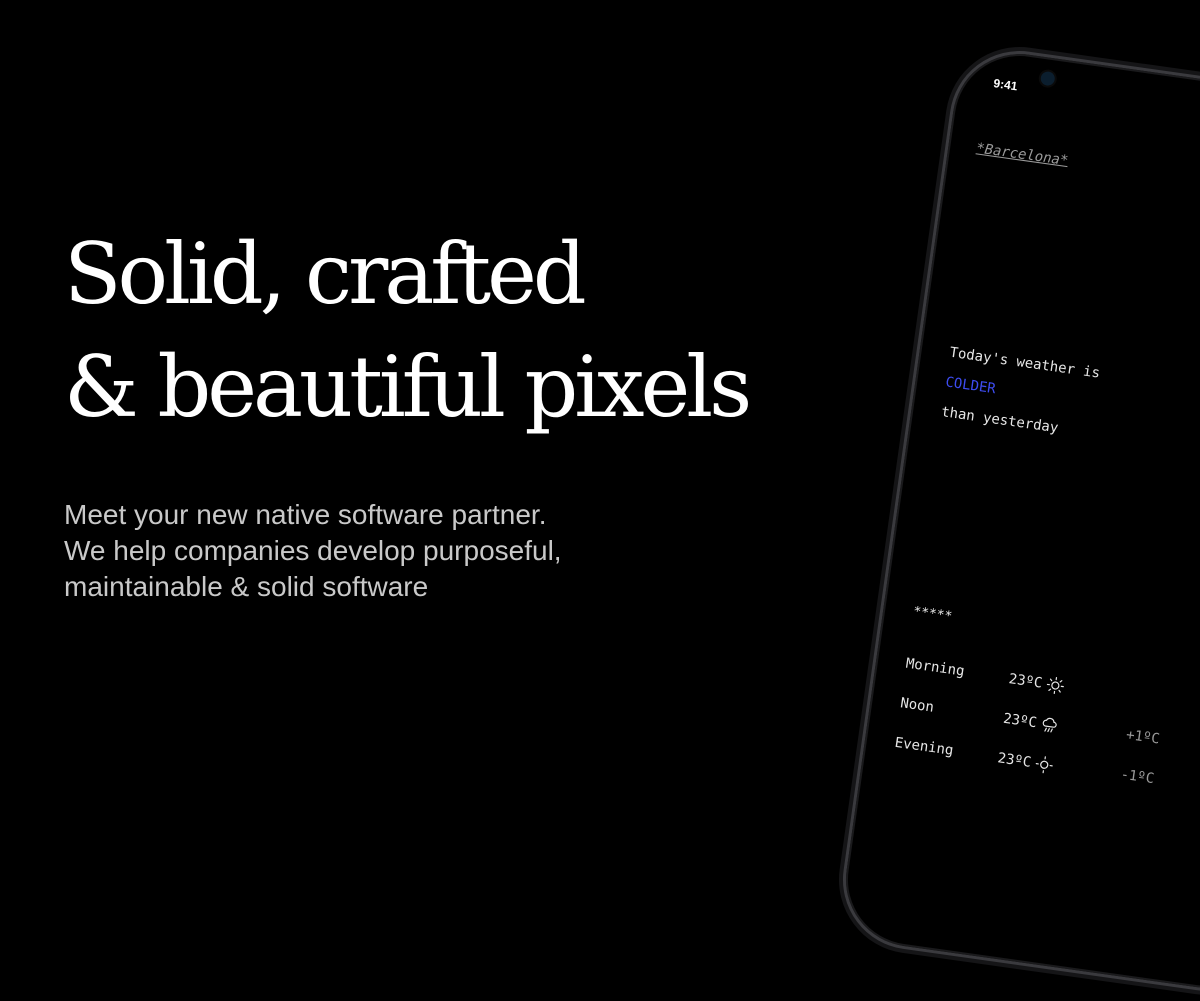 The width and height of the screenshot is (1200, 1001). Describe the element at coordinates (970, 385) in the screenshot. I see `weather-comparison: COLDER` at that location.